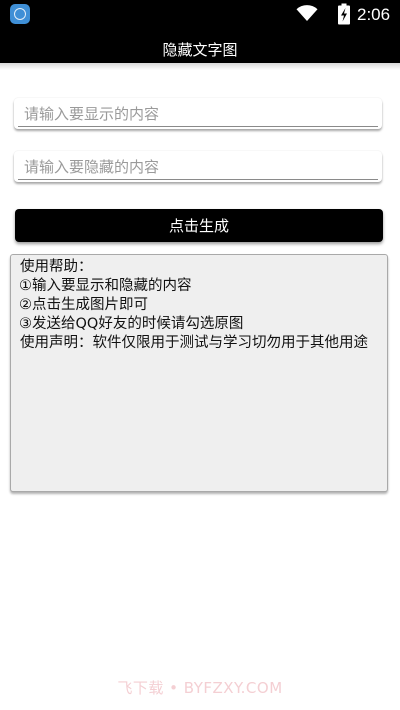 The width and height of the screenshot is (400, 710). Describe the element at coordinates (200, 66) in the screenshot. I see `title-shadow` at that location.